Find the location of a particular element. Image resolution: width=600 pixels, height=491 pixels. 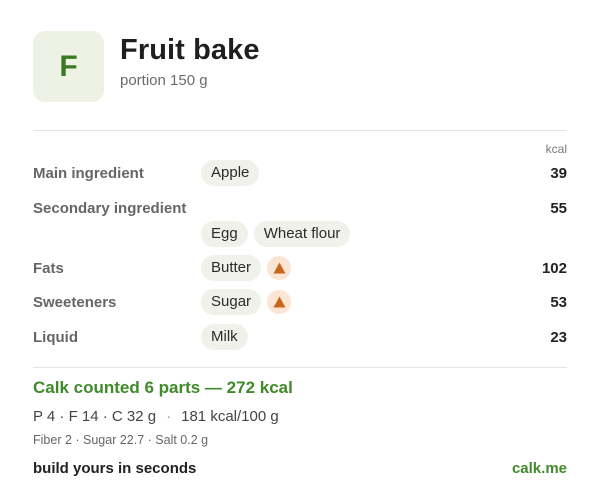

kcal-main-ingredient: 39 is located at coordinates (558, 173).